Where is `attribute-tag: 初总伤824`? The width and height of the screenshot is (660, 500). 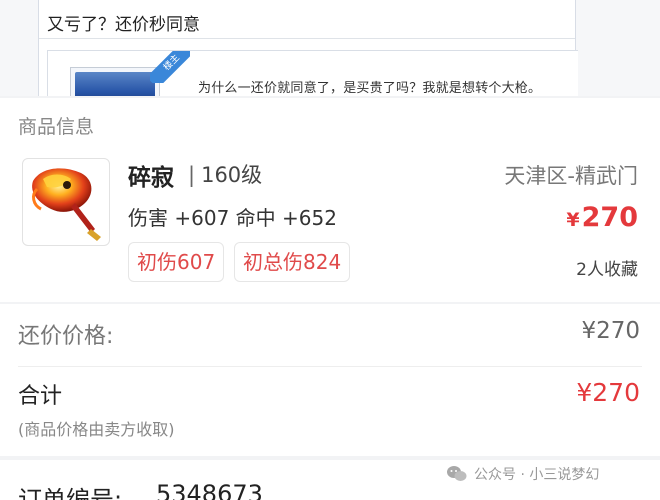 attribute-tag: 初总伤824 is located at coordinates (292, 262).